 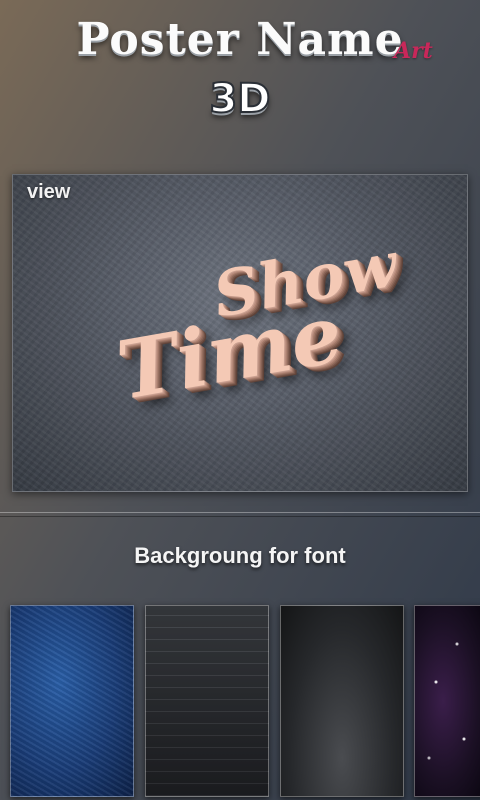 I want to click on app-subtitle: 3D, so click(x=239, y=99).